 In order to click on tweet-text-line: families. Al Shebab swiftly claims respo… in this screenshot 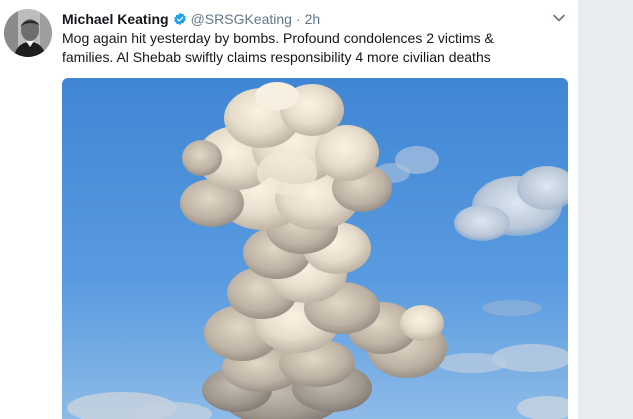, I will do `click(276, 57)`.